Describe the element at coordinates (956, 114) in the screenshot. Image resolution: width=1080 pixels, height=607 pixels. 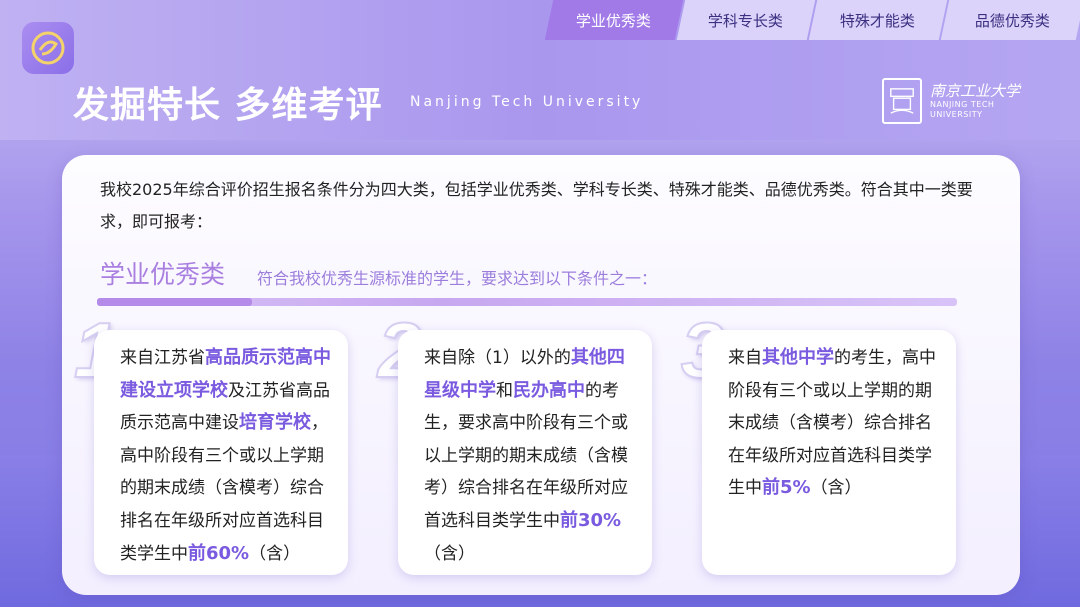
I see `university-name-en-2: UNIVERSITY` at that location.